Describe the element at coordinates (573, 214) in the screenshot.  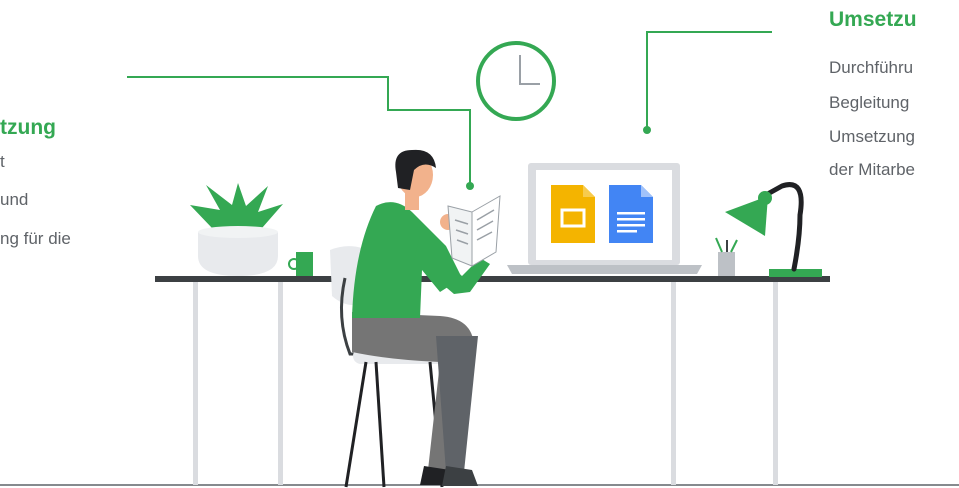
I see `google-slides-icon` at that location.